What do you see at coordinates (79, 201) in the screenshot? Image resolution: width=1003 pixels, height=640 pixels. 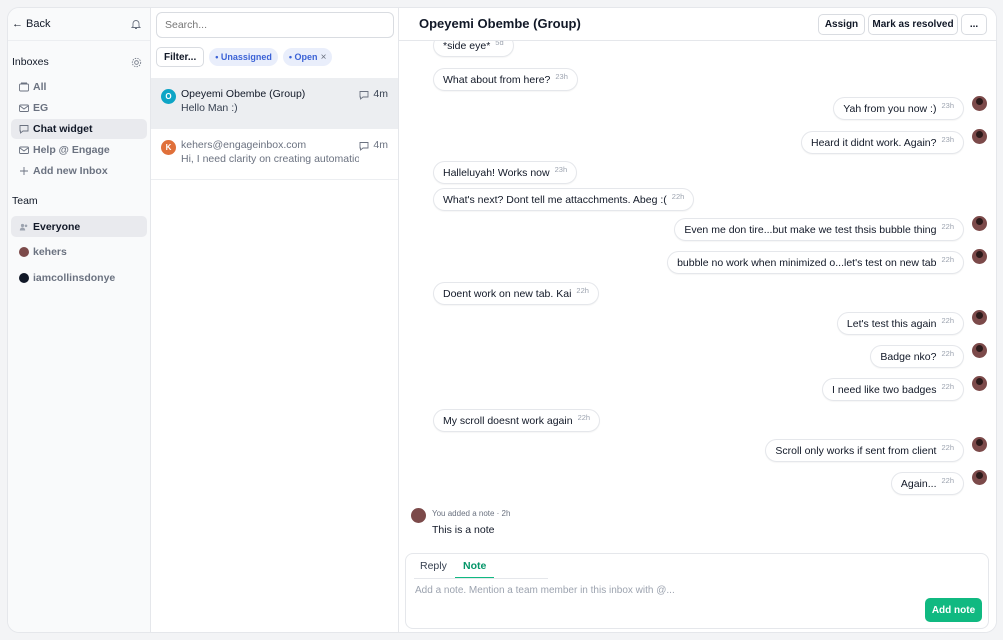 I see `team-section-header: Team` at bounding box center [79, 201].